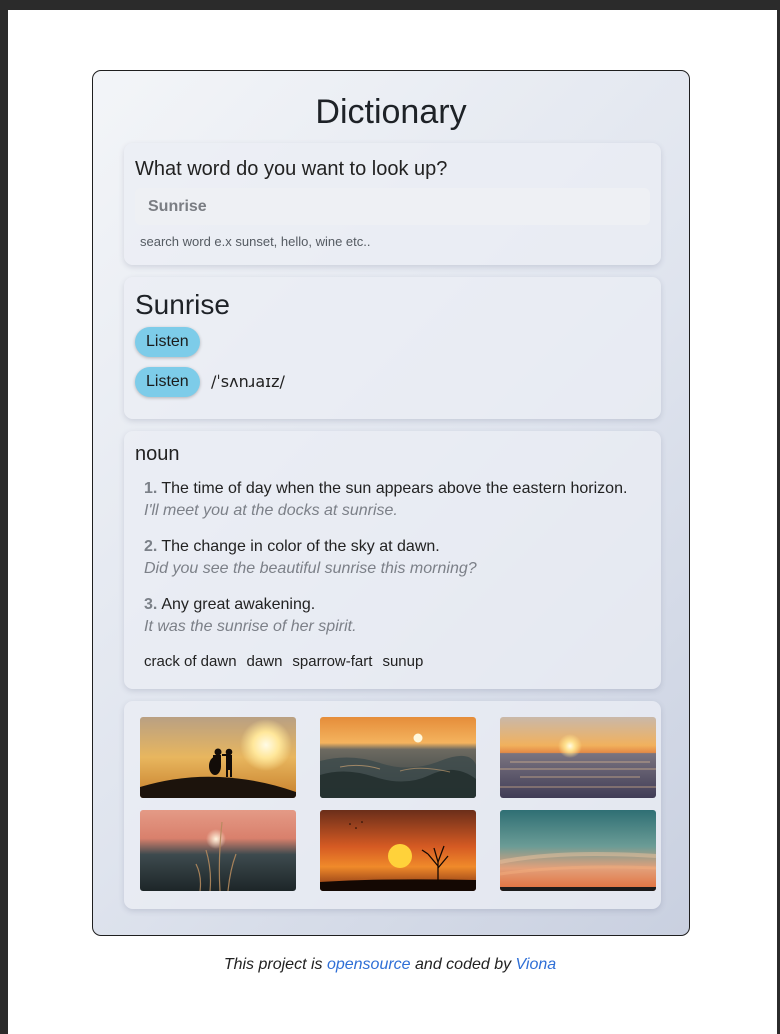 The image size is (780, 1034). I want to click on silhouette-couple-sunset-photo, so click(218, 757).